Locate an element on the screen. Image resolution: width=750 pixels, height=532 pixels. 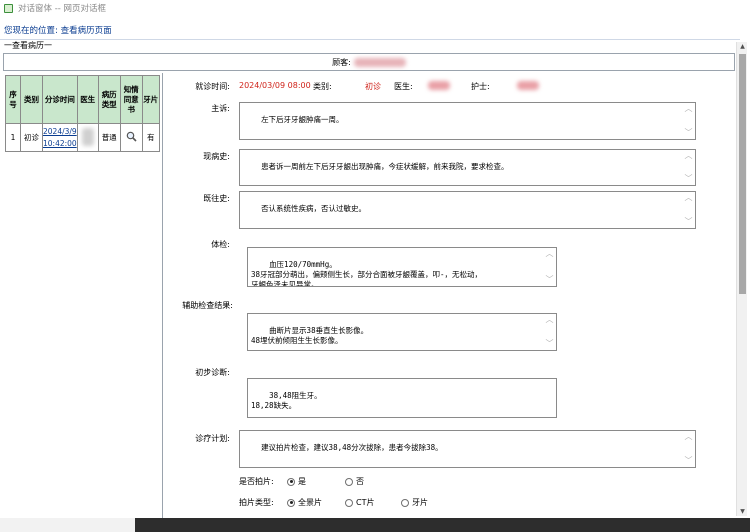
patient-bar: 顾客: is located at coordinates (369, 62).